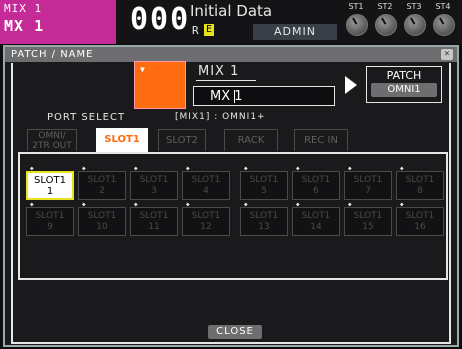  What do you see at coordinates (226, 96) in the screenshot?
I see `channel-name-value: MX 1` at bounding box center [226, 96].